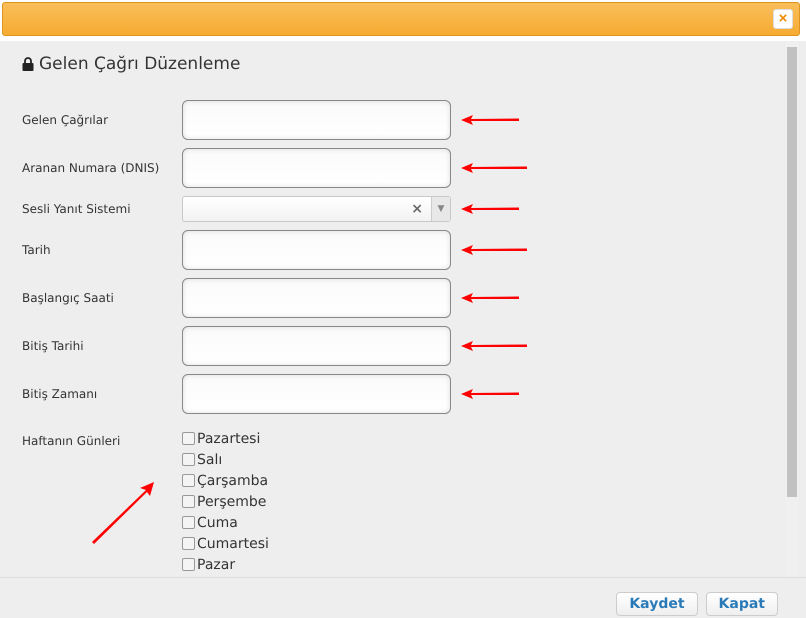 The width and height of the screenshot is (806, 618). Describe the element at coordinates (417, 209) in the screenshot. I see `clear-icon: ×` at that location.